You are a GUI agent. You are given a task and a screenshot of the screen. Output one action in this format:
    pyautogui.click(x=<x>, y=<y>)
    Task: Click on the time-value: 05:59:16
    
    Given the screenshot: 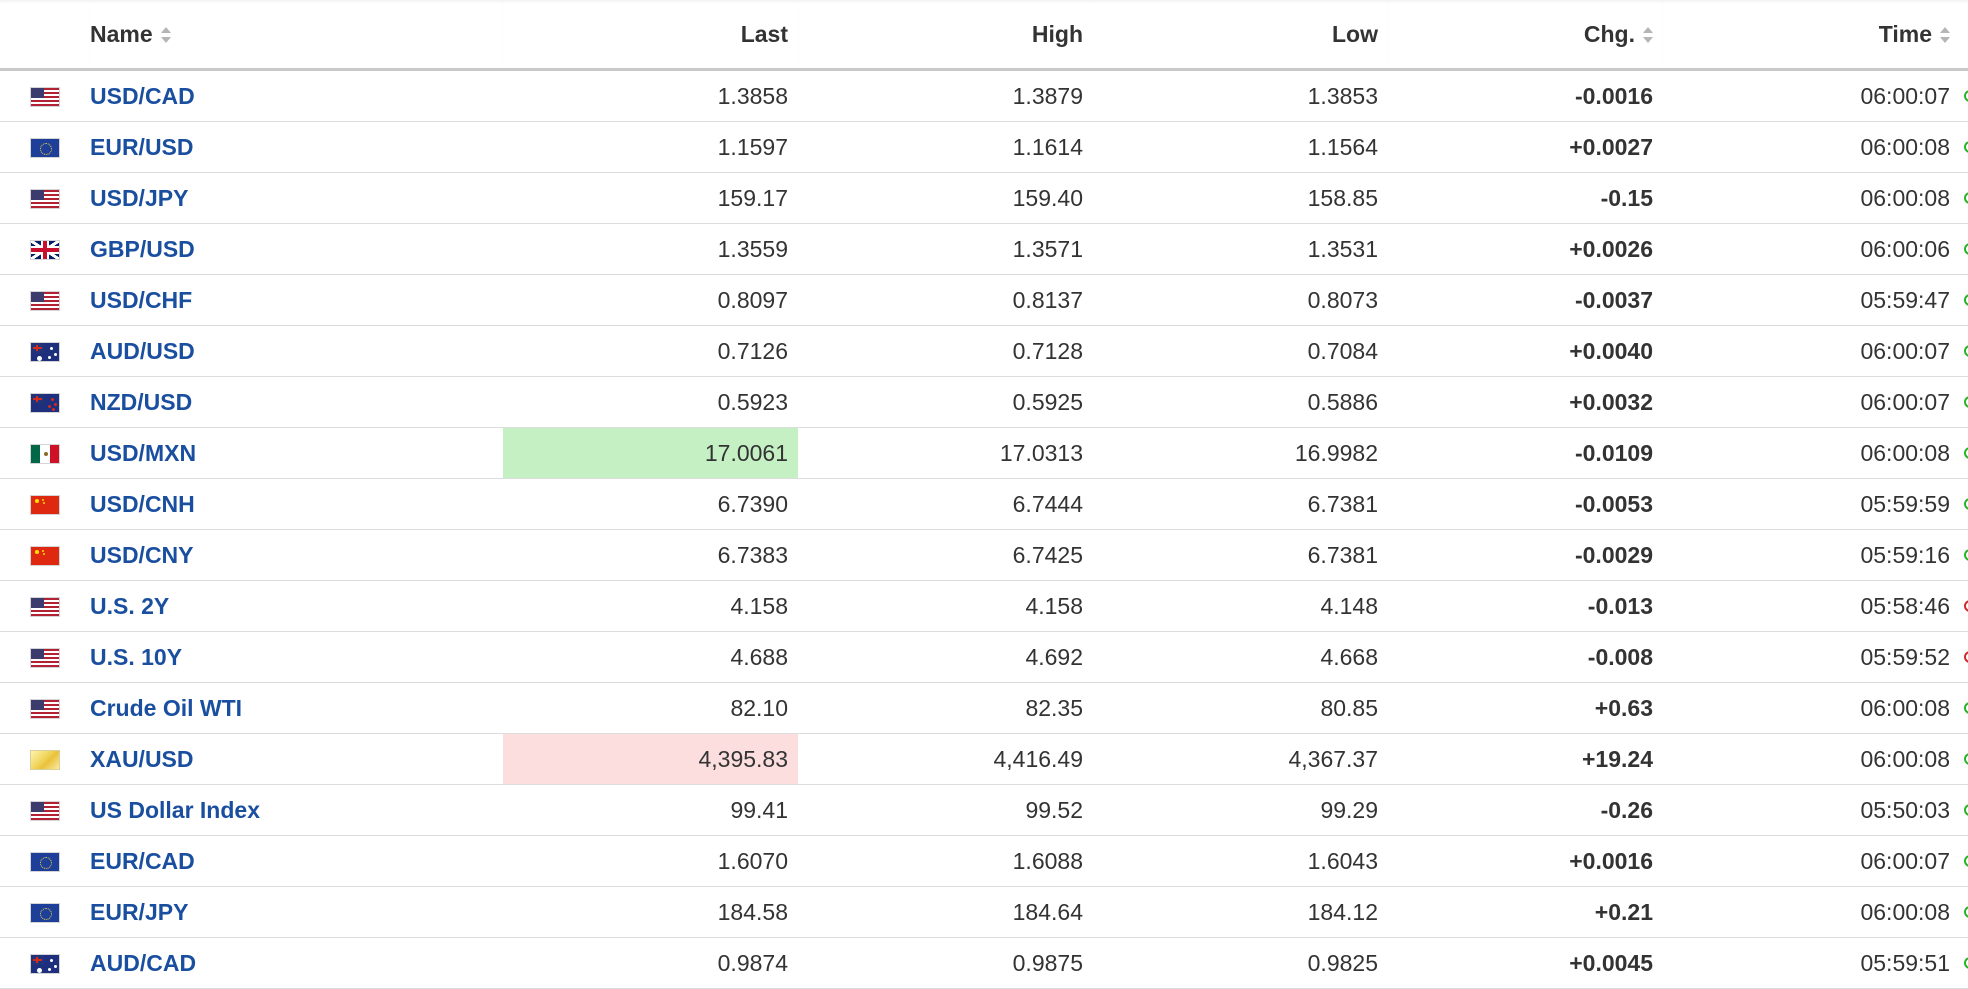 What is the action you would take?
    pyautogui.click(x=1905, y=554)
    